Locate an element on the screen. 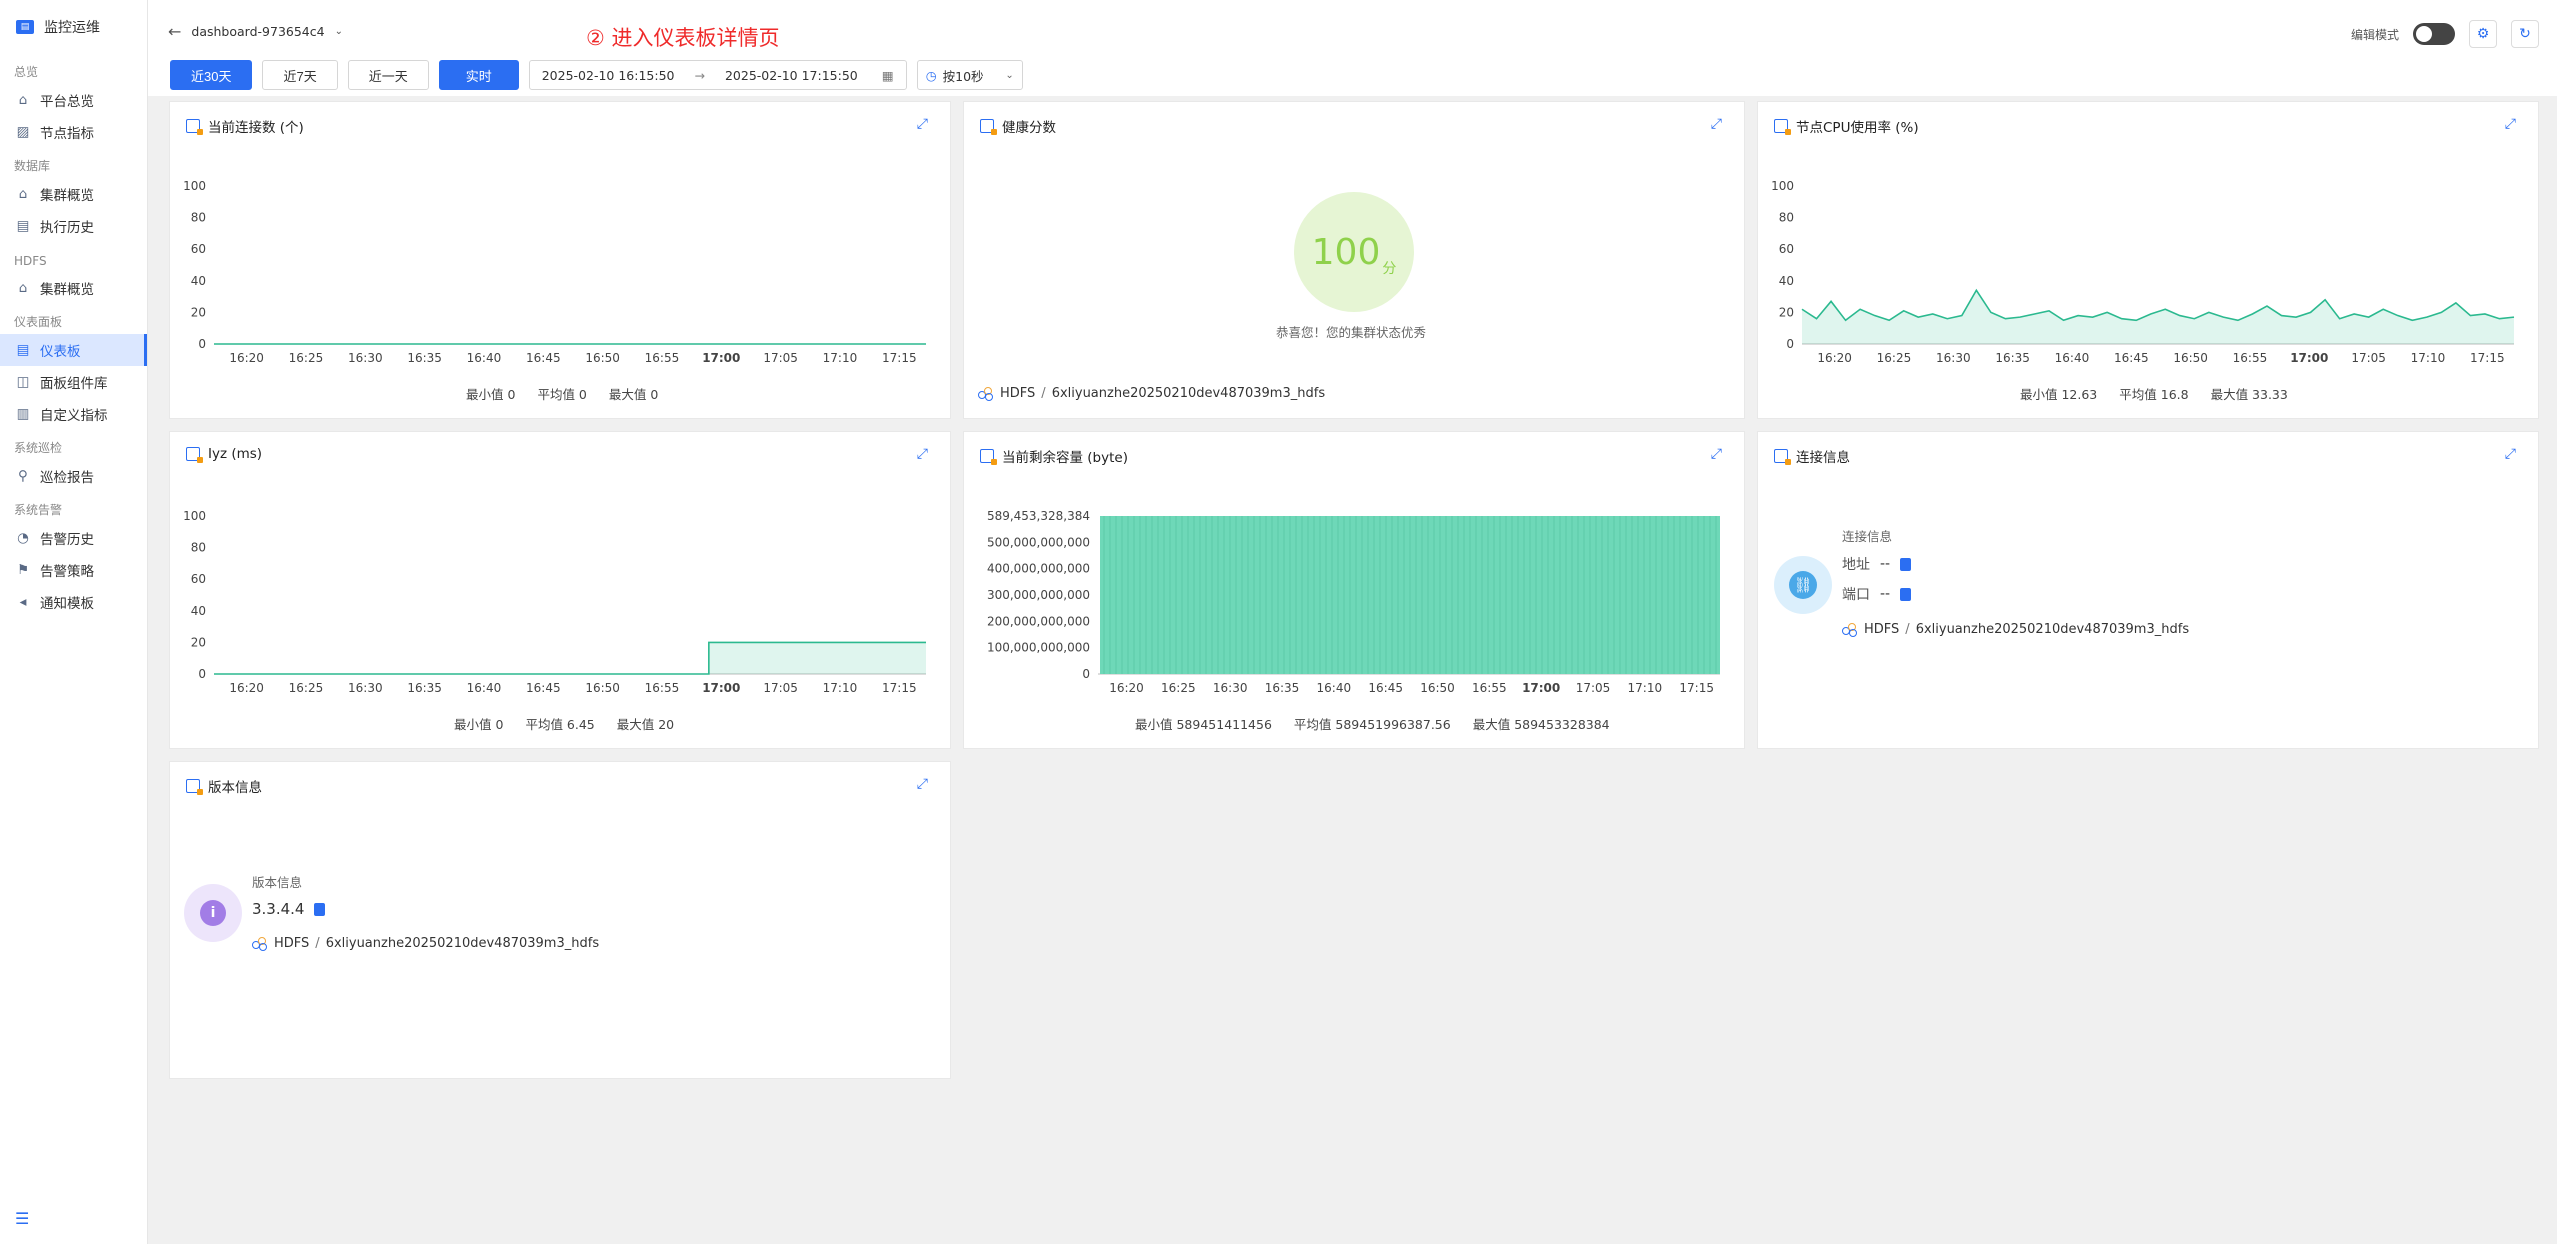  panel-title-text: 连接信息 is located at coordinates (1823, 458).